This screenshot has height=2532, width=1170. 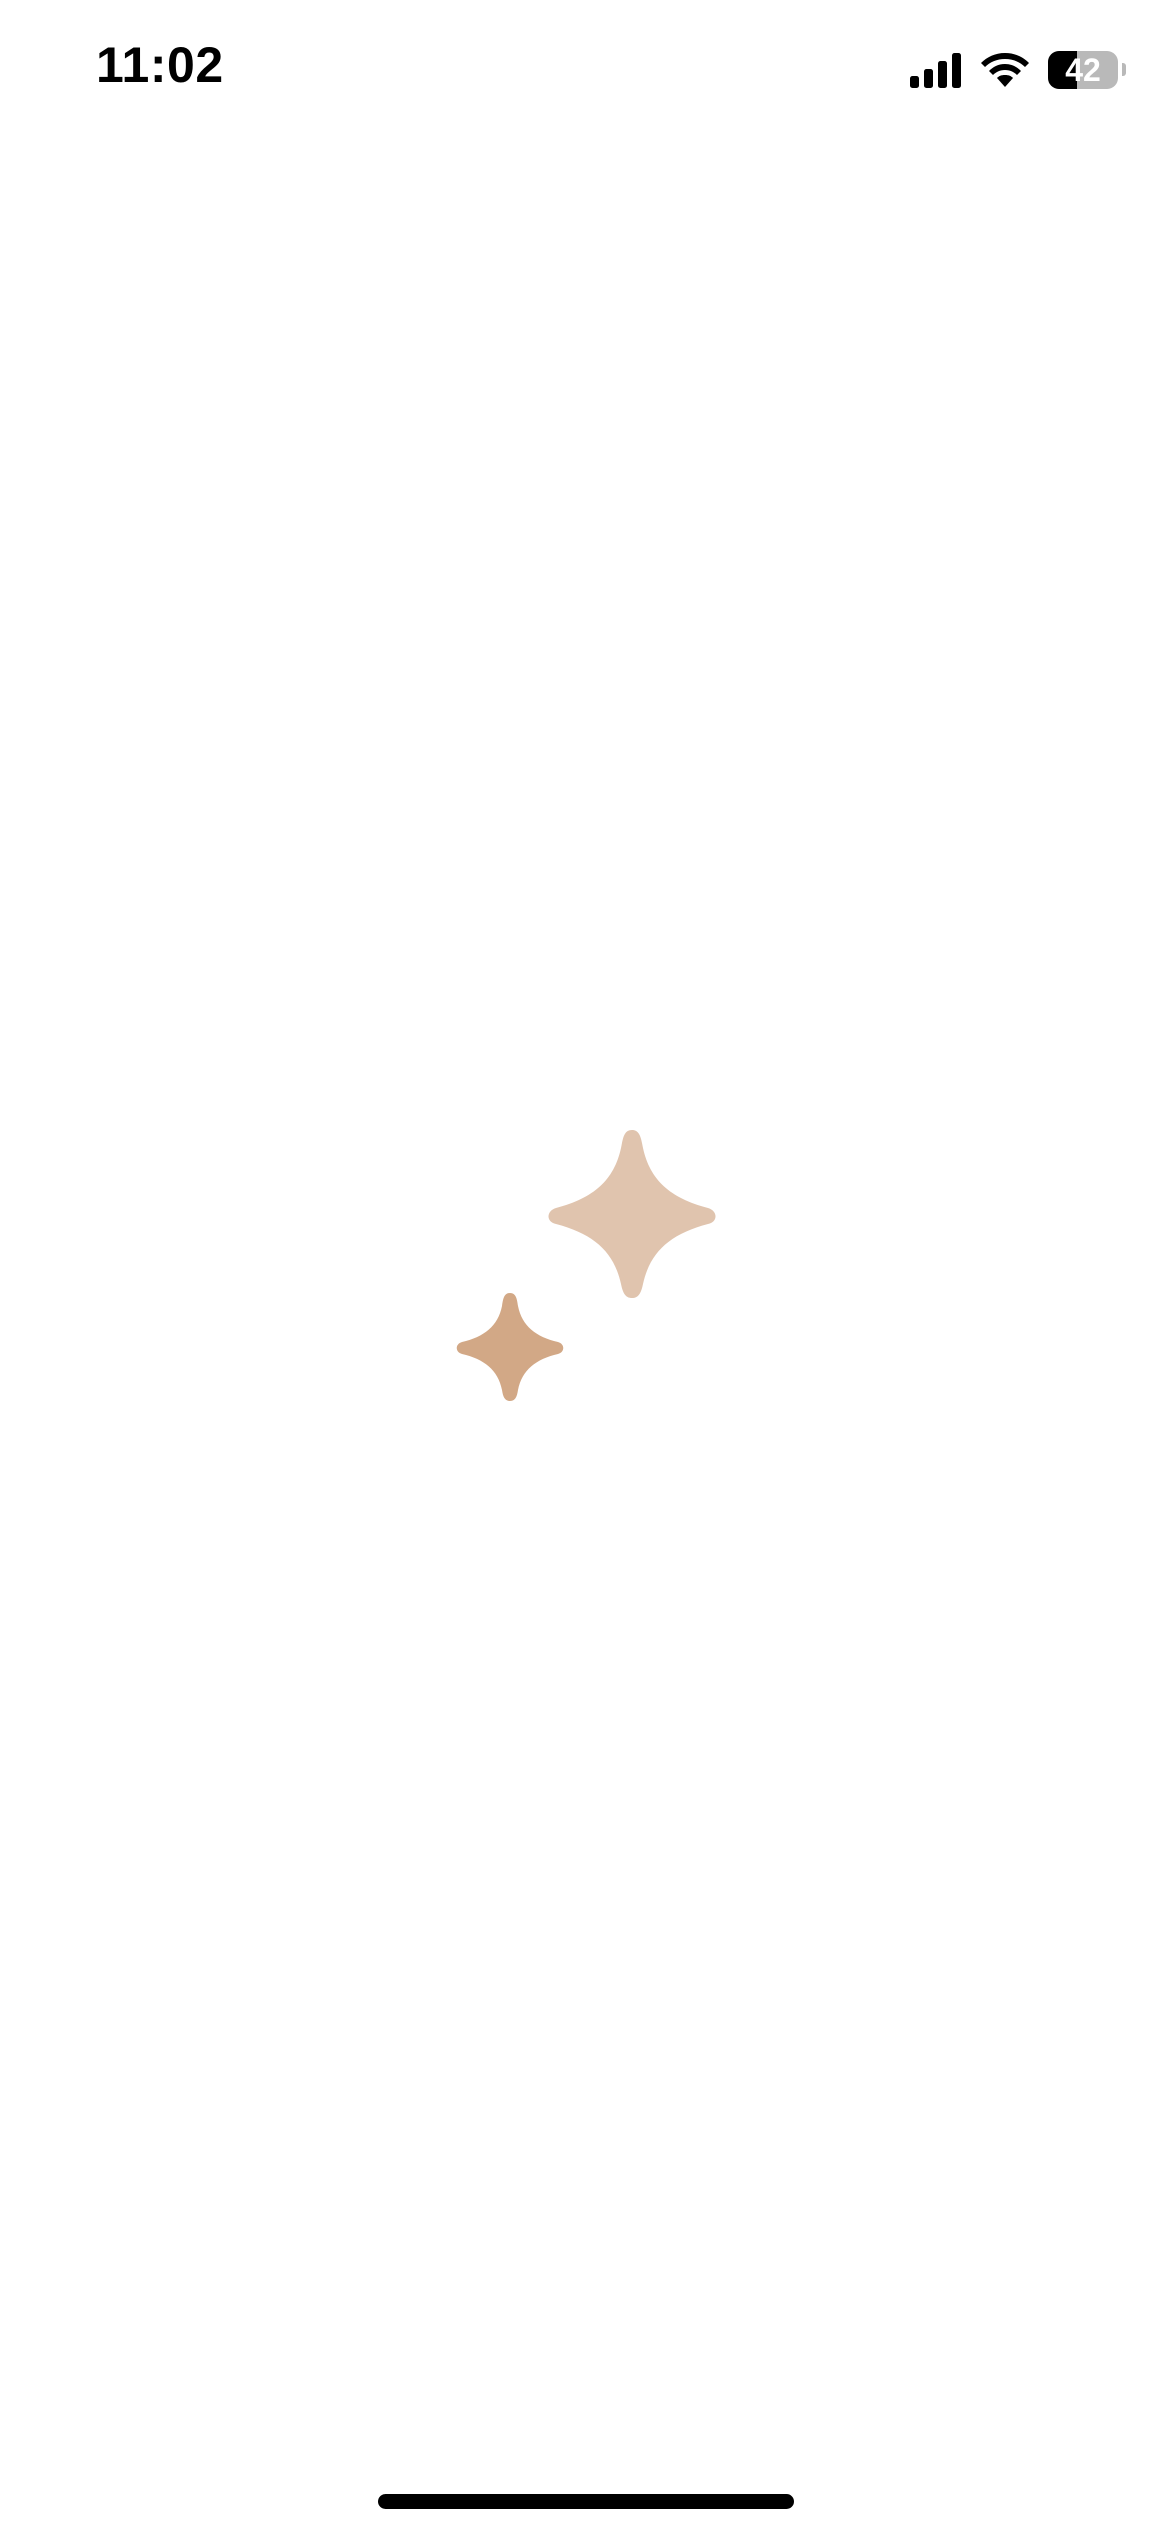 I want to click on small-sparkle-star, so click(x=510, y=1347).